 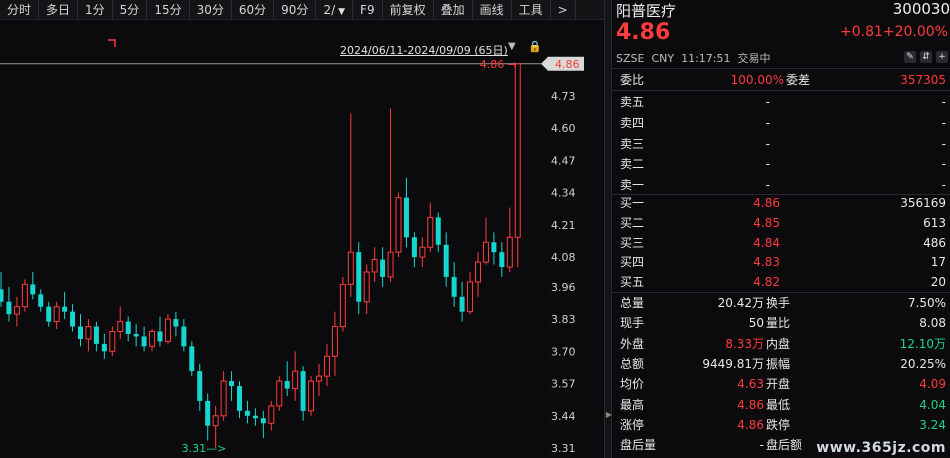 I want to click on toolbar-item: >, so click(x=563, y=10).